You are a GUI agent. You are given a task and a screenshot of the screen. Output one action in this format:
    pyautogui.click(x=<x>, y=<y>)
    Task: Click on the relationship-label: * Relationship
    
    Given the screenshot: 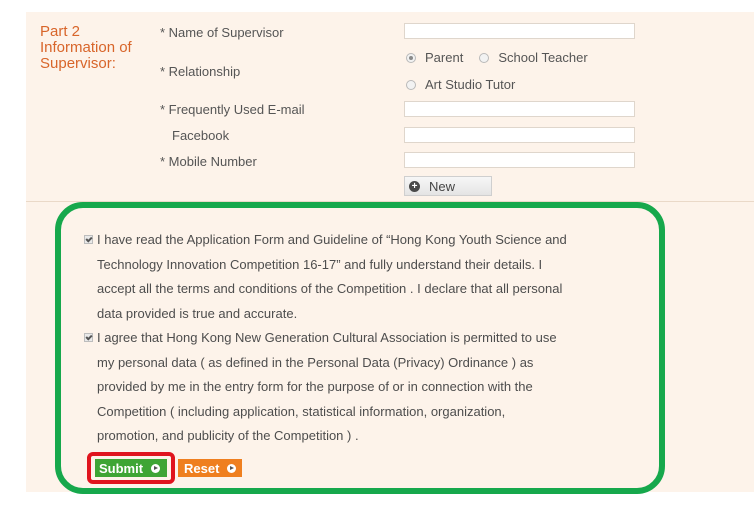 What is the action you would take?
    pyautogui.click(x=200, y=71)
    